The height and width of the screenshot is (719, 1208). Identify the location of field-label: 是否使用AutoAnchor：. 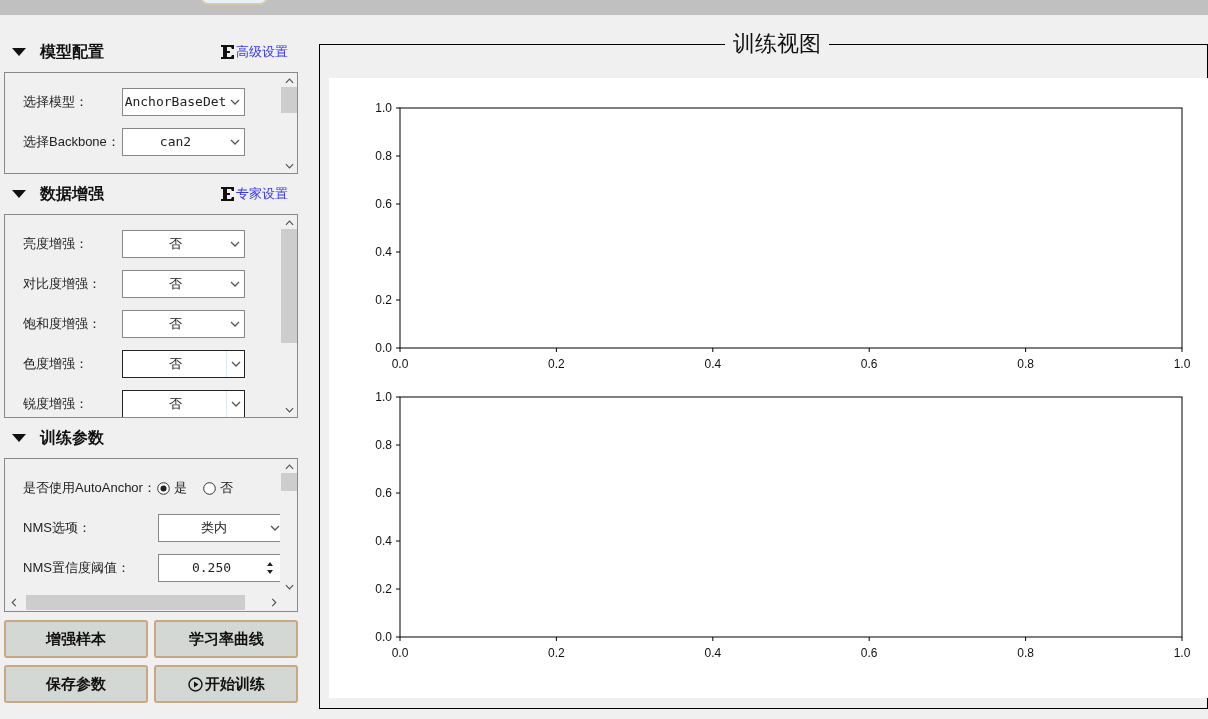
(89, 488).